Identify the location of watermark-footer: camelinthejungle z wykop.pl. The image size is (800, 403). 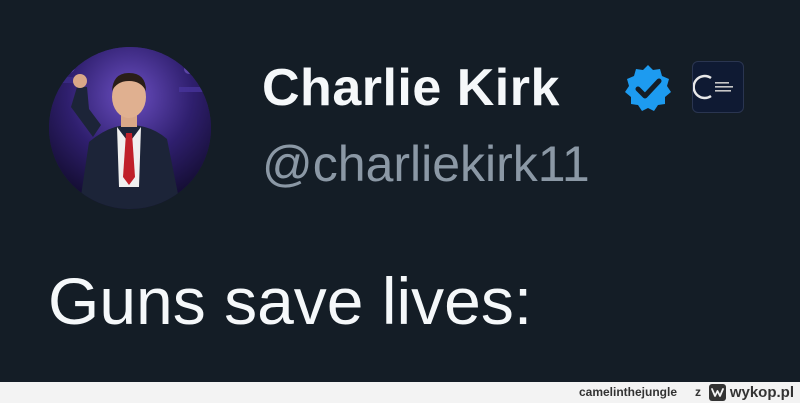
(400, 392).